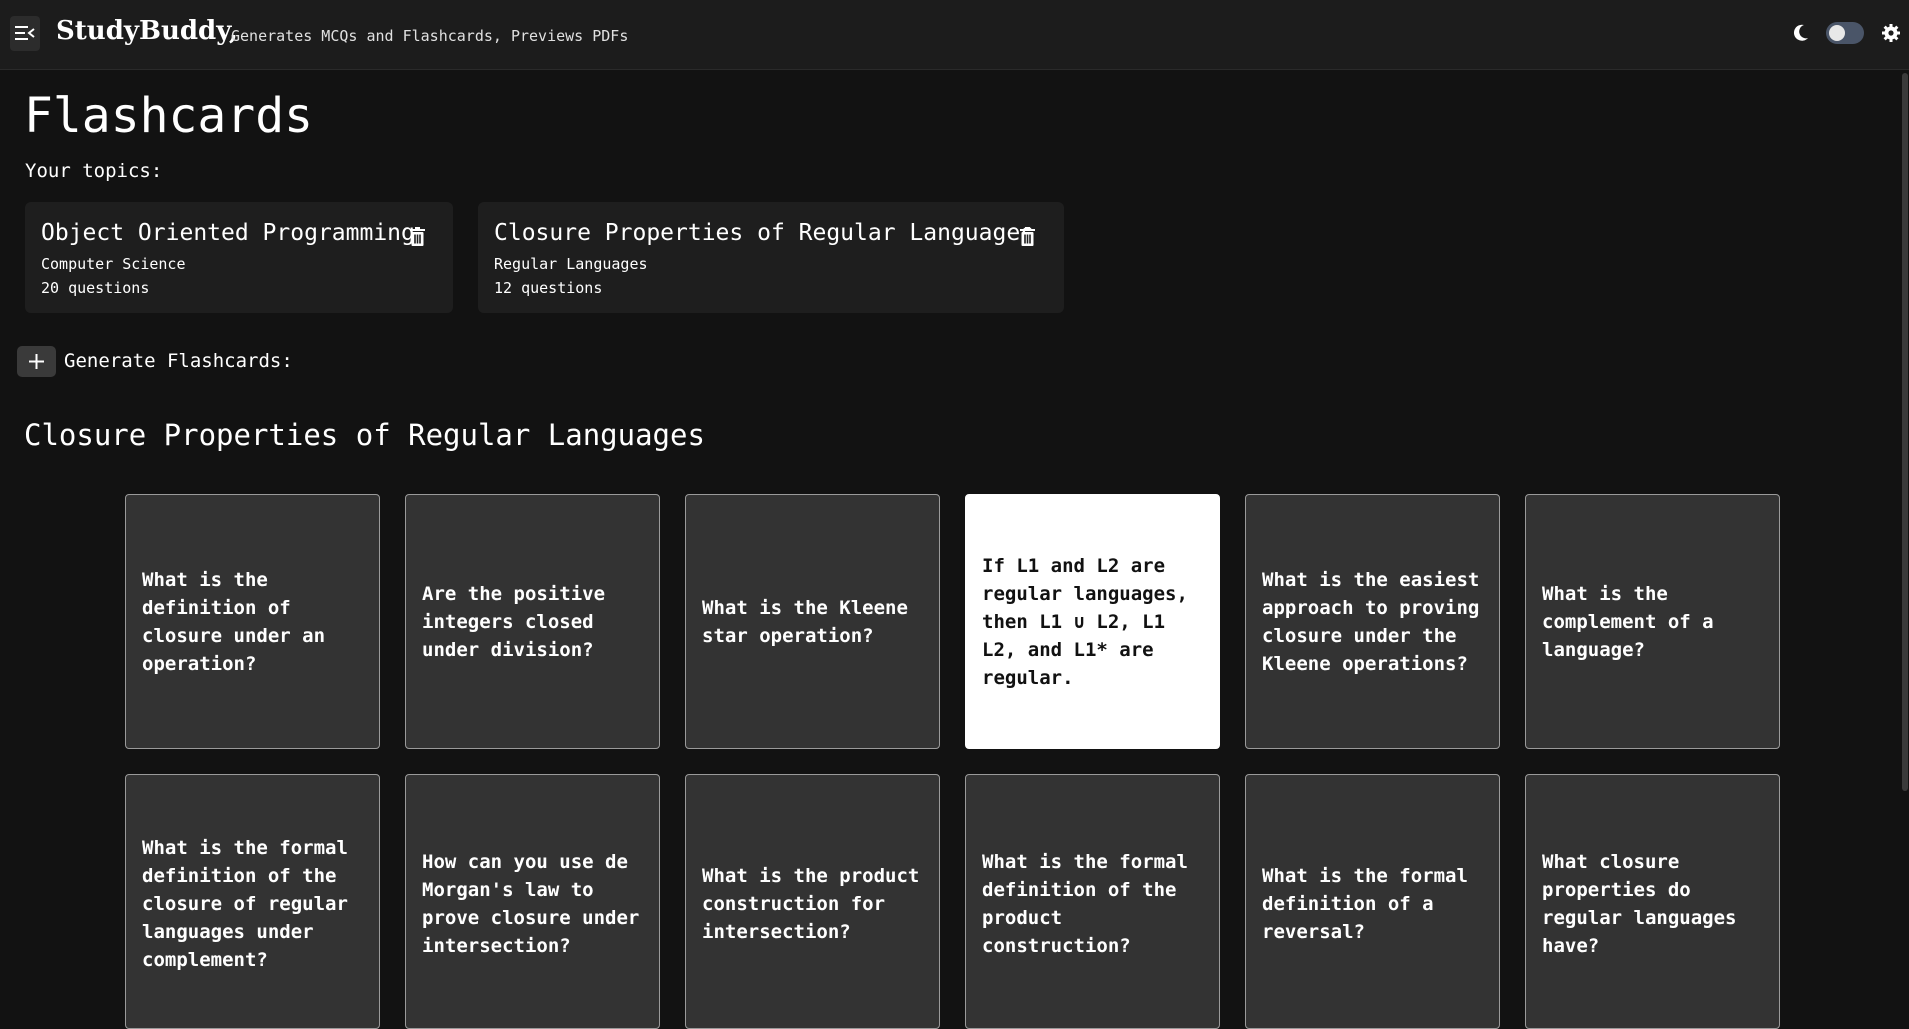 Image resolution: width=1909 pixels, height=1029 pixels. I want to click on topic-question-count: 12 questions, so click(548, 288).